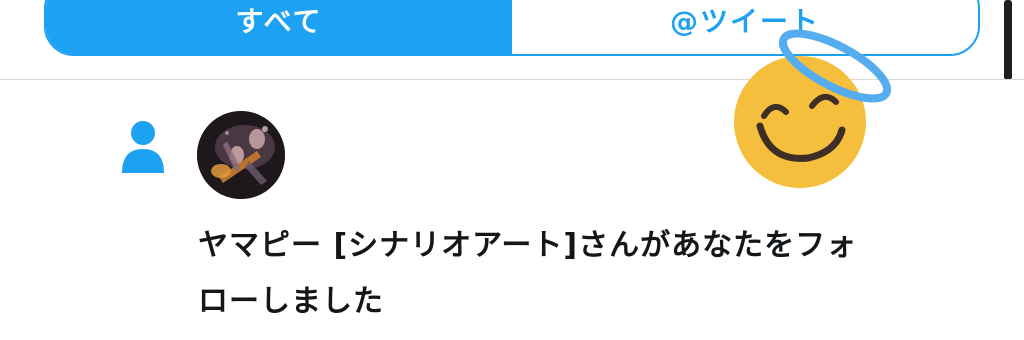 The height and width of the screenshot is (340, 1024). I want to click on message-line-2: ローしました, so click(291, 301).